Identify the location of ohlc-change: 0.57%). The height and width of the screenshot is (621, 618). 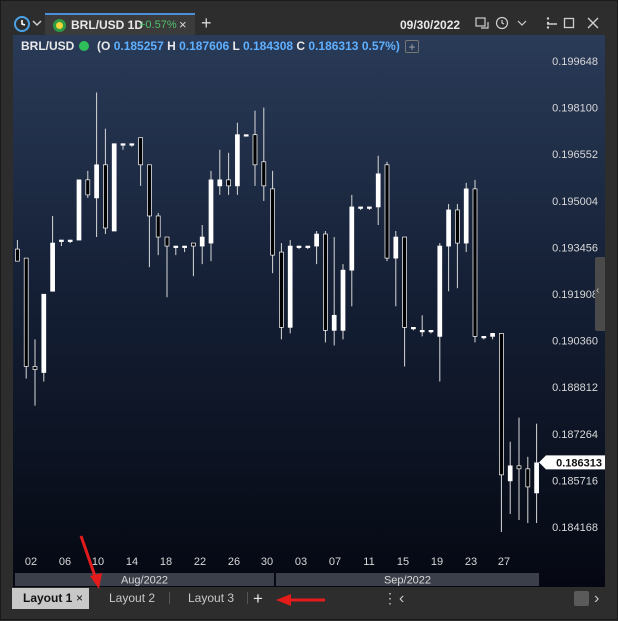
(380, 46).